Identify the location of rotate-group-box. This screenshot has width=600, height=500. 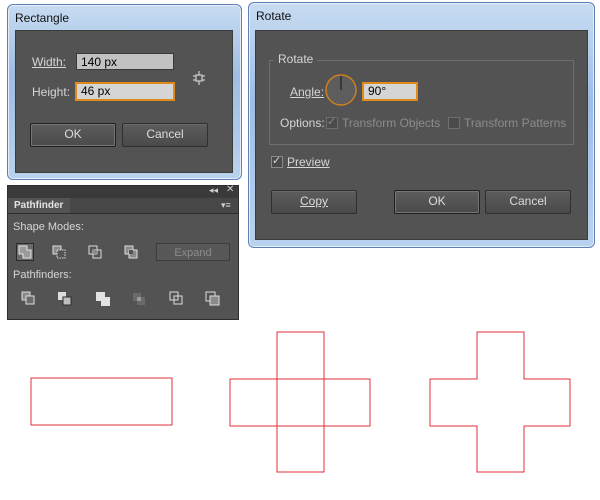
(421, 102).